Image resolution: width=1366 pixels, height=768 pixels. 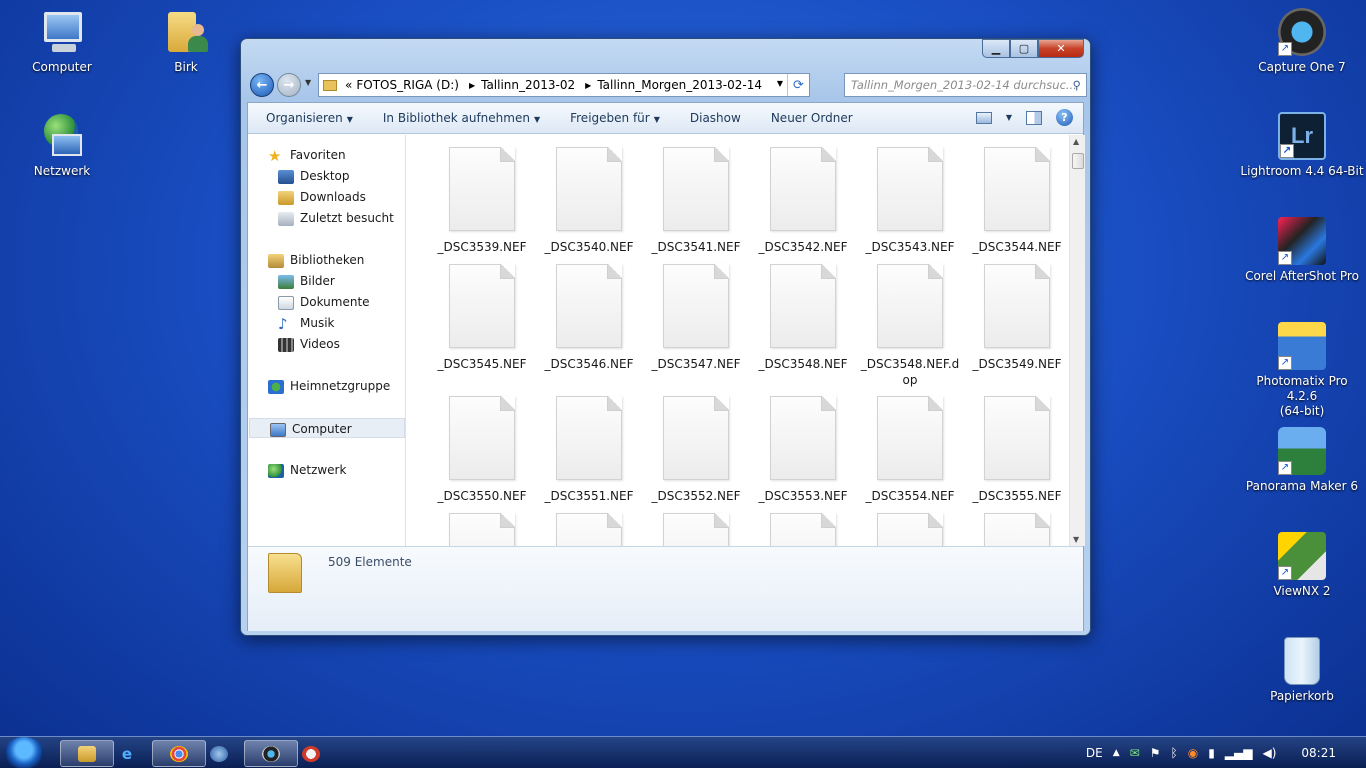 I want to click on nav-desktop: Desktop, so click(x=299, y=176).